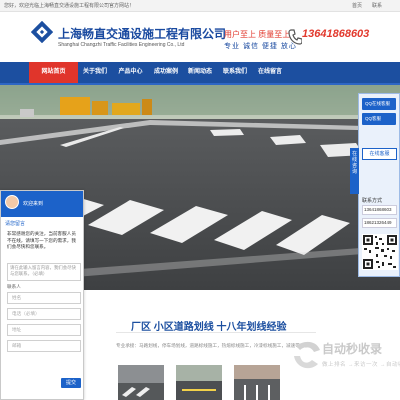 The width and height of the screenshot is (400, 400). What do you see at coordinates (44, 298) in the screenshot?
I see `name-input: 姓名` at bounding box center [44, 298].